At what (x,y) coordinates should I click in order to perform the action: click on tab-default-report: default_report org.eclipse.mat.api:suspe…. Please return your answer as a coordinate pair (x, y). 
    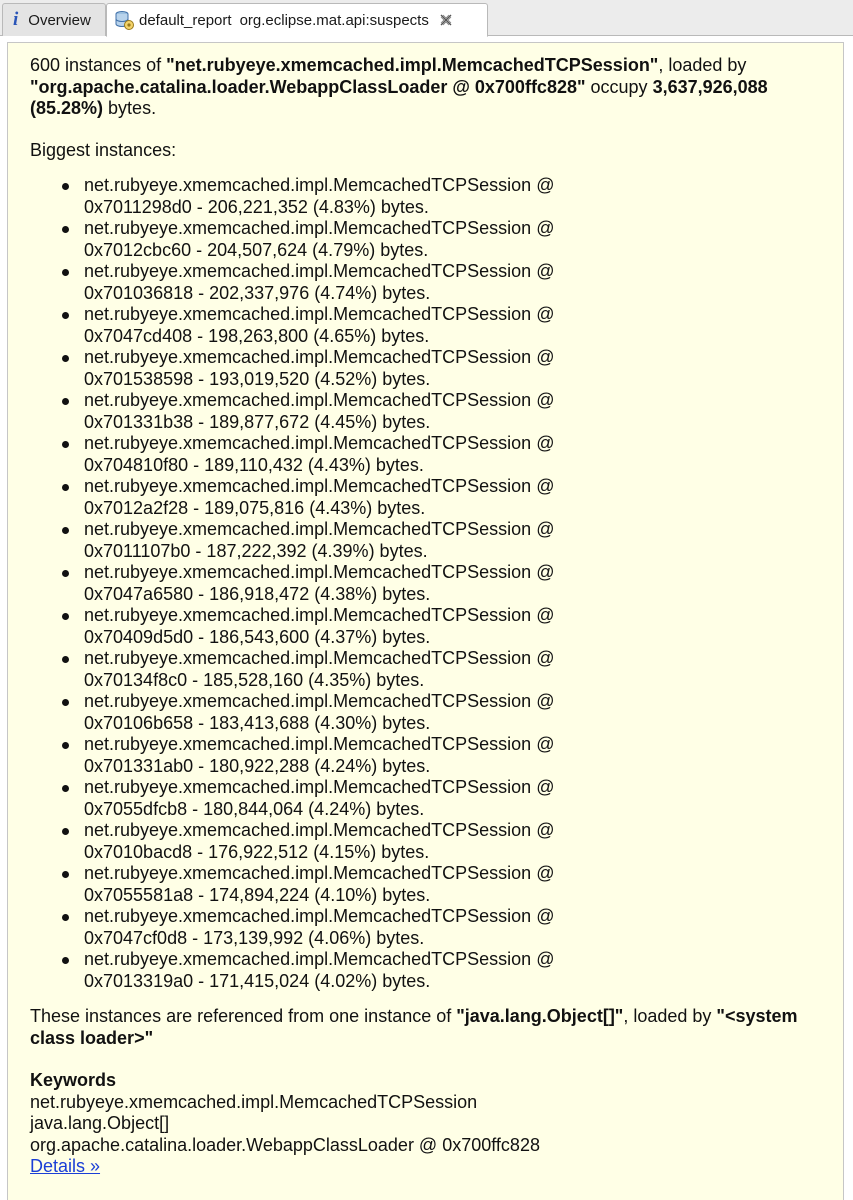
    Looking at the image, I should click on (297, 20).